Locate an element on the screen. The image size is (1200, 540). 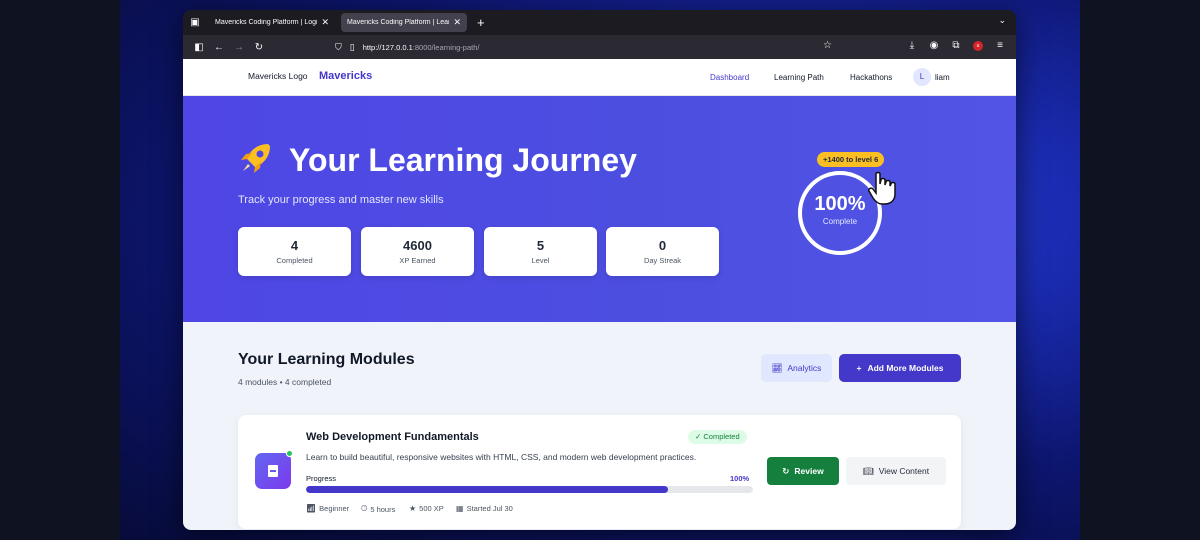
analytics-button: 📈︎ Analytics is located at coordinates (796, 368).